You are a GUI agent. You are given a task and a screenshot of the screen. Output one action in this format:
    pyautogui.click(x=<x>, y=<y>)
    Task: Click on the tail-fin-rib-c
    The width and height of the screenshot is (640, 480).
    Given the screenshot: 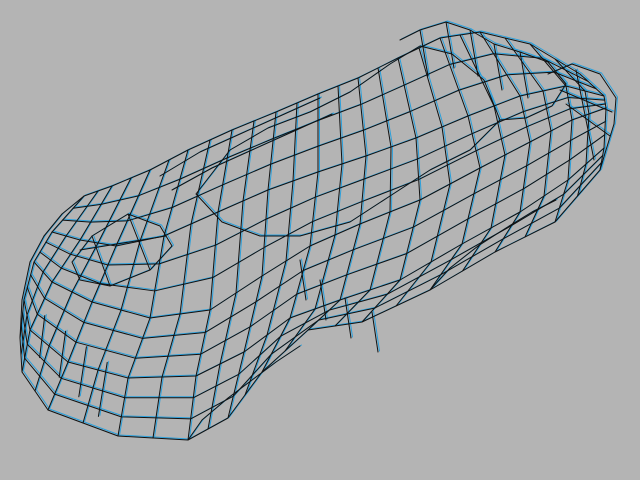 What is the action you would take?
    pyautogui.click(x=585, y=115)
    